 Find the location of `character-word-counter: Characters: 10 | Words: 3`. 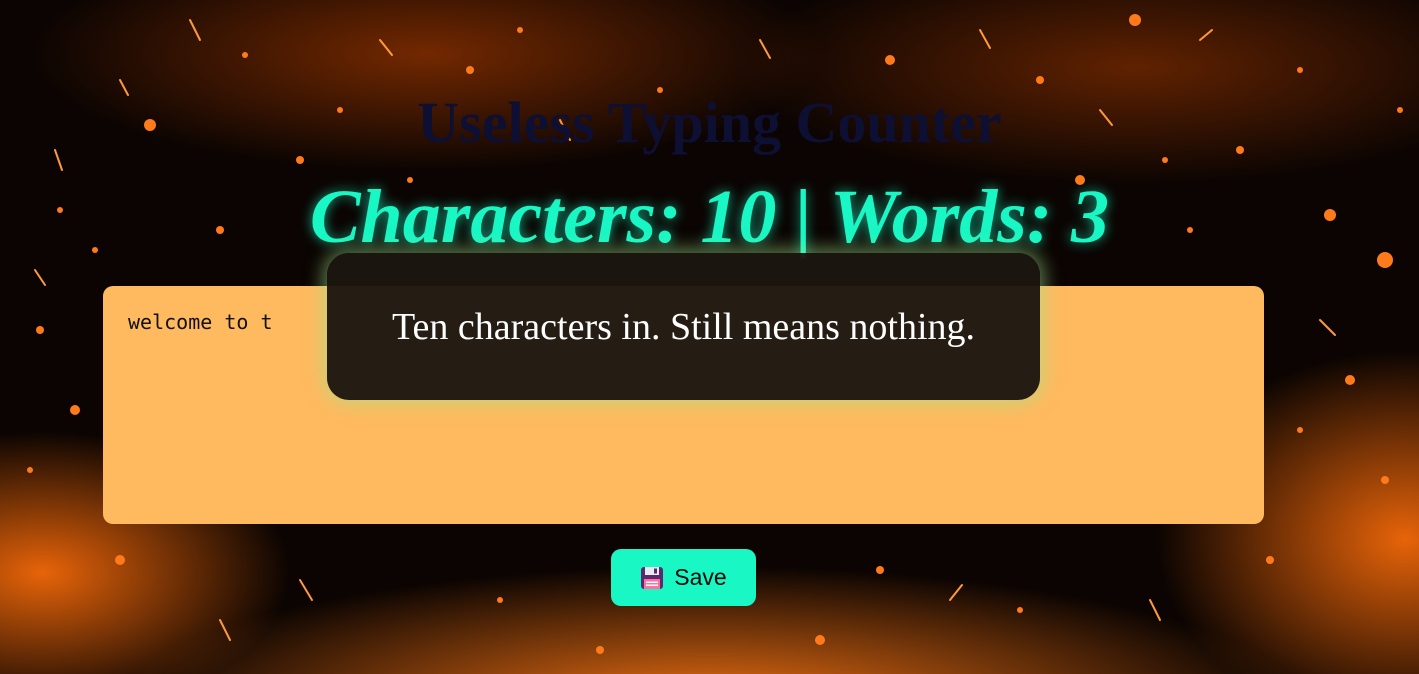

character-word-counter: Characters: 10 | Words: 3 is located at coordinates (709, 217).